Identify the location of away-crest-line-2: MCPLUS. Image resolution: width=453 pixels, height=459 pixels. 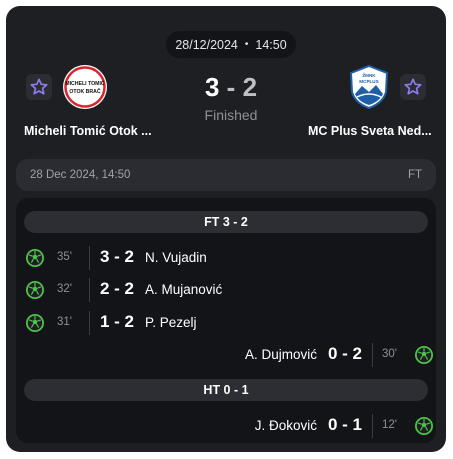
(368, 81).